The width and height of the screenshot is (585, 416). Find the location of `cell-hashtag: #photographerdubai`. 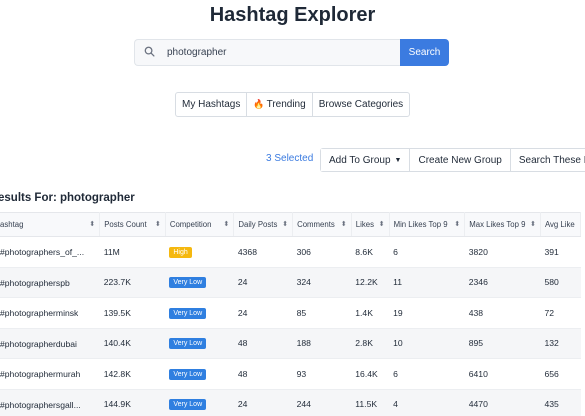

cell-hashtag: #photographerdubai is located at coordinates (50, 343).